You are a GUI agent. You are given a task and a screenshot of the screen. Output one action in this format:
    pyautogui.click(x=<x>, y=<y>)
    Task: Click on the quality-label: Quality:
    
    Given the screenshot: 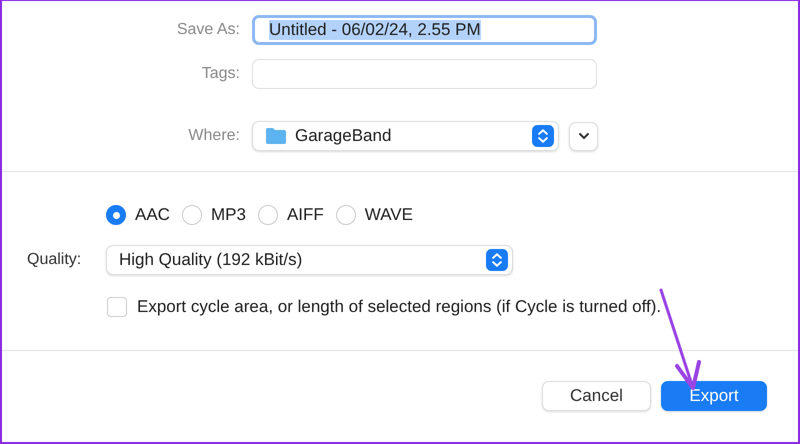 What is the action you would take?
    pyautogui.click(x=54, y=260)
    